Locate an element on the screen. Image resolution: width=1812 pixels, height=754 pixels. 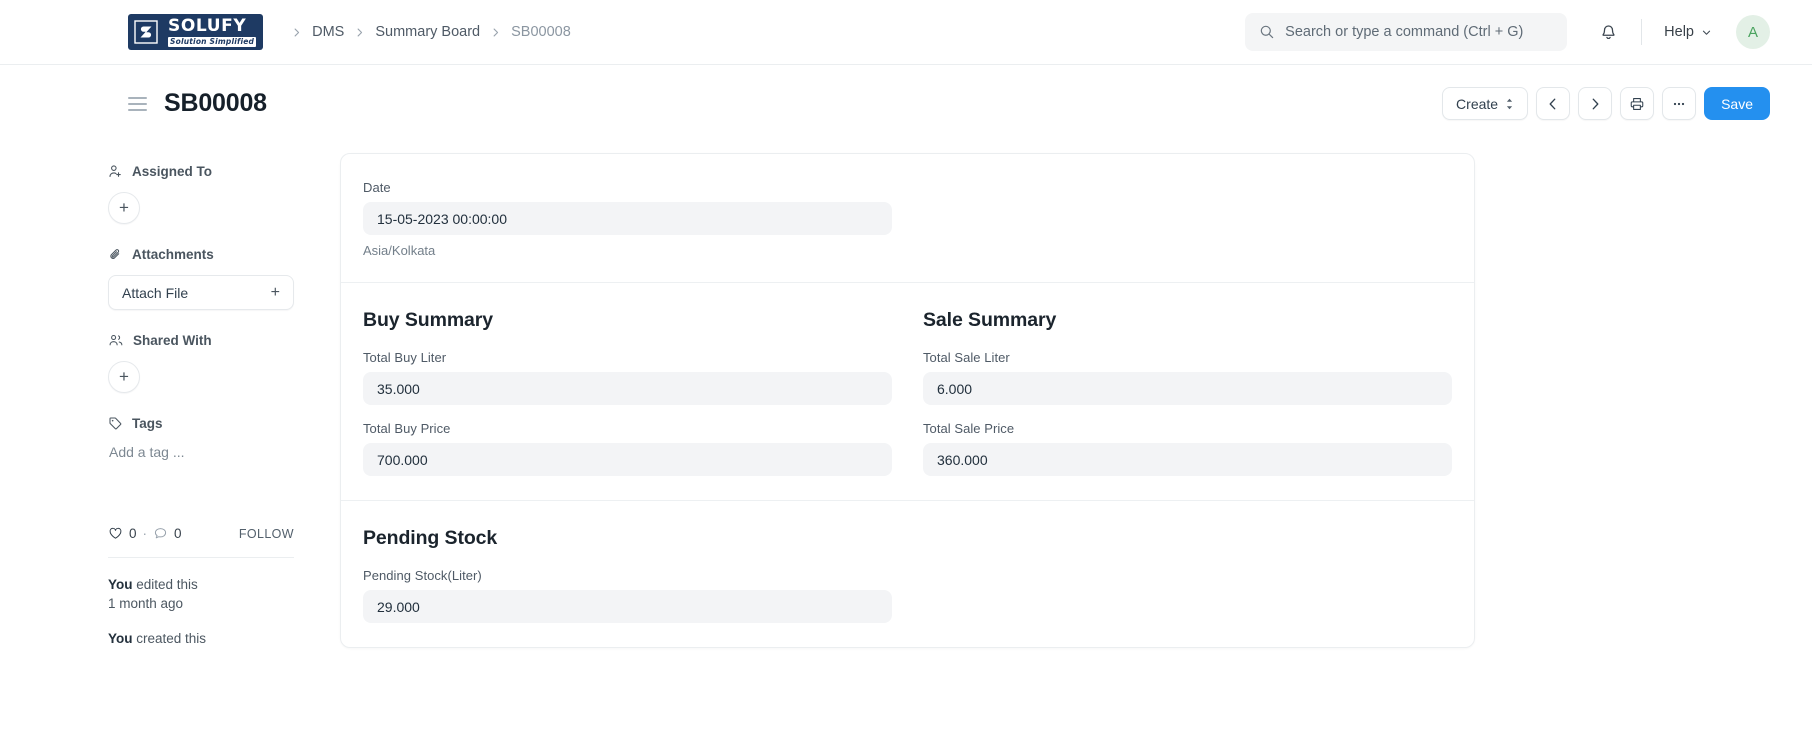
create-button: Create is located at coordinates (1485, 103).